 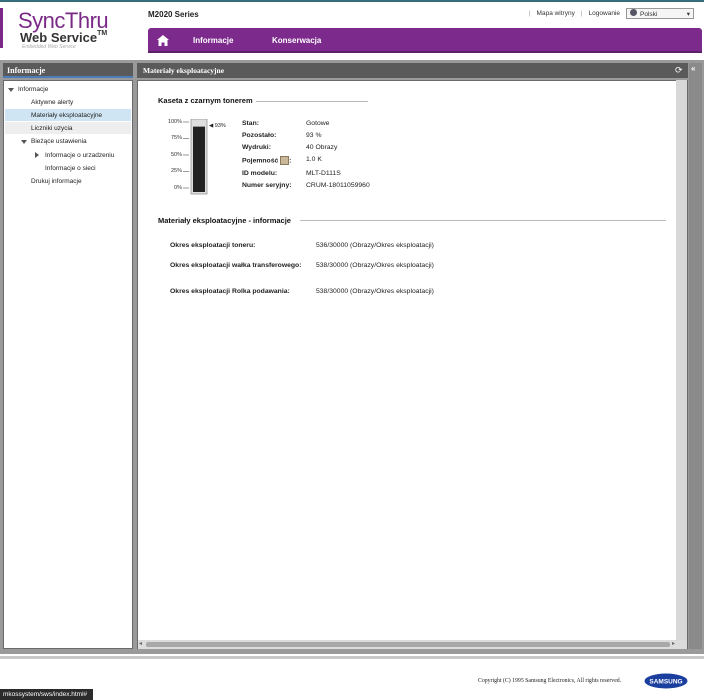 I want to click on toner-life-value: 536/30000 (Obrazy/Okres eksploatacji), so click(x=375, y=245).